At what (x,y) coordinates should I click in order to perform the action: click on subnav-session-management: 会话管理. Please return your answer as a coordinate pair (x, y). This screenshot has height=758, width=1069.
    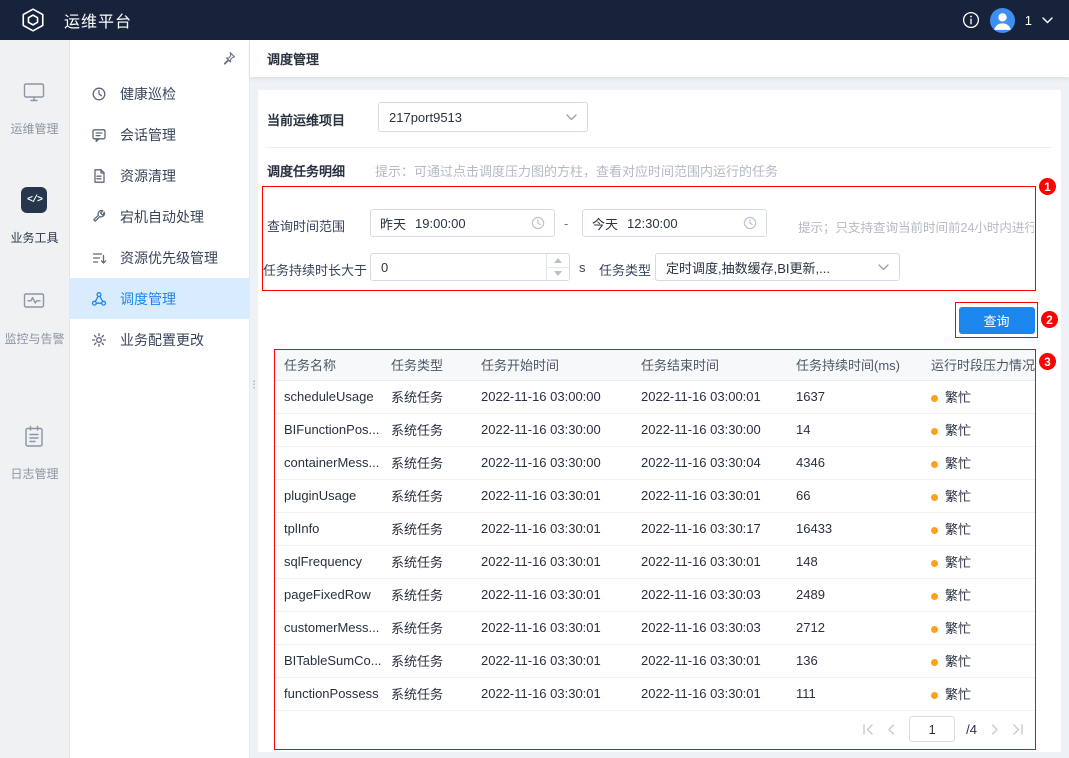
    Looking at the image, I should click on (159, 134).